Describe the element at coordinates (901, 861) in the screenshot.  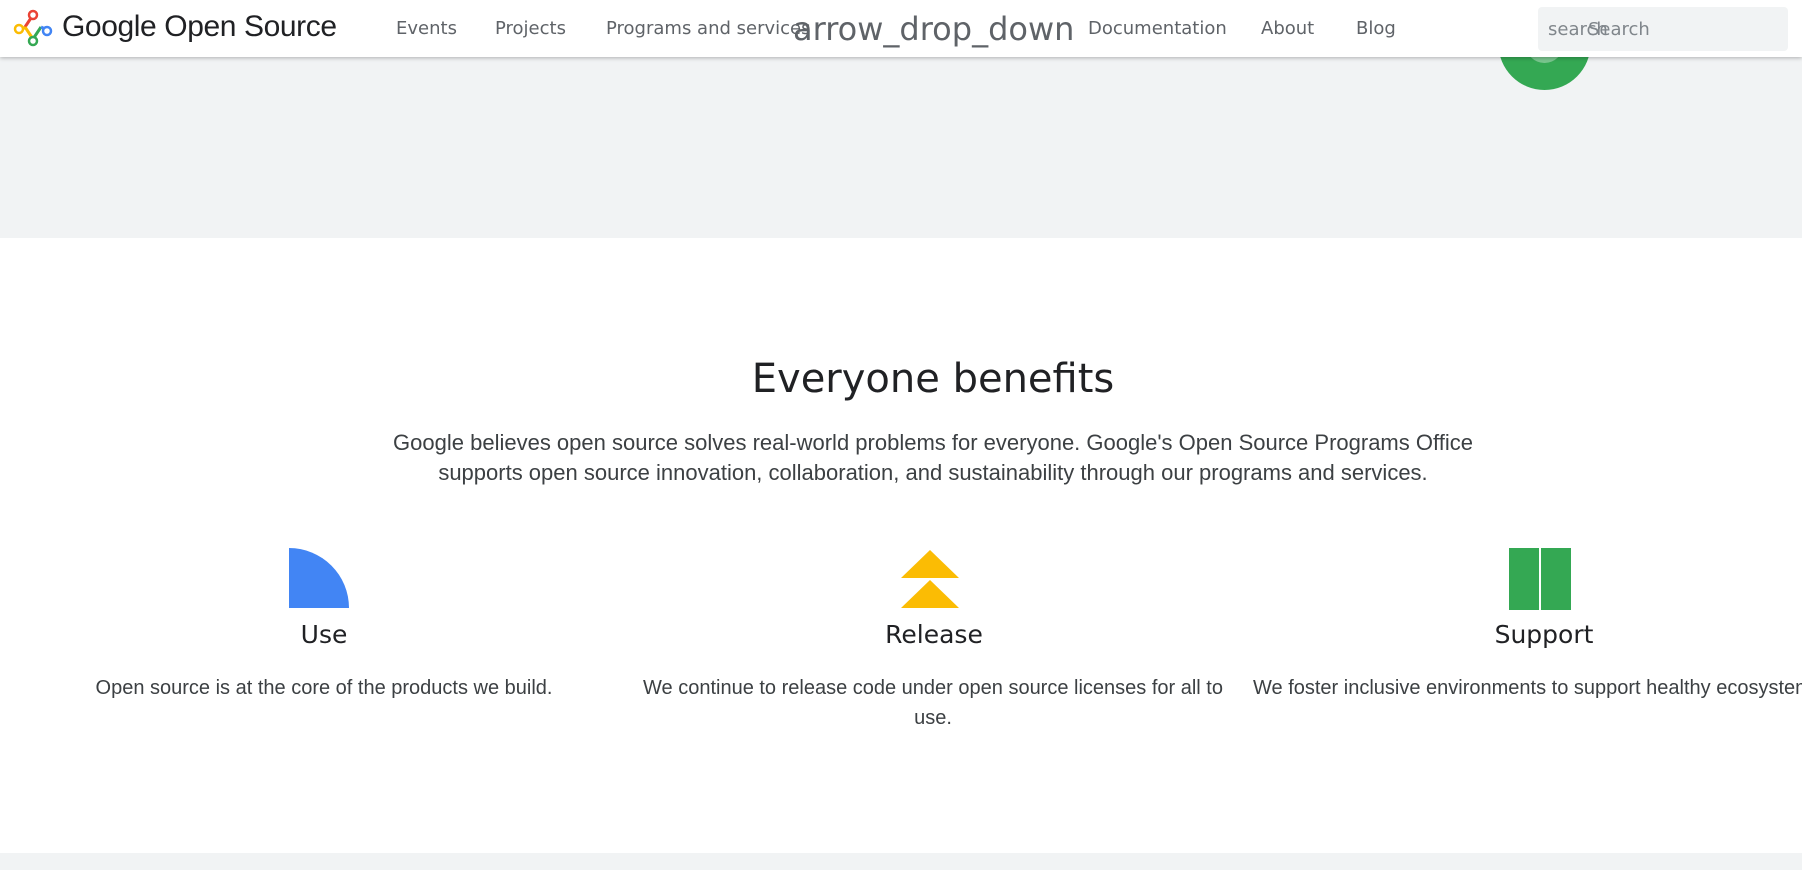
I see `footer-band` at that location.